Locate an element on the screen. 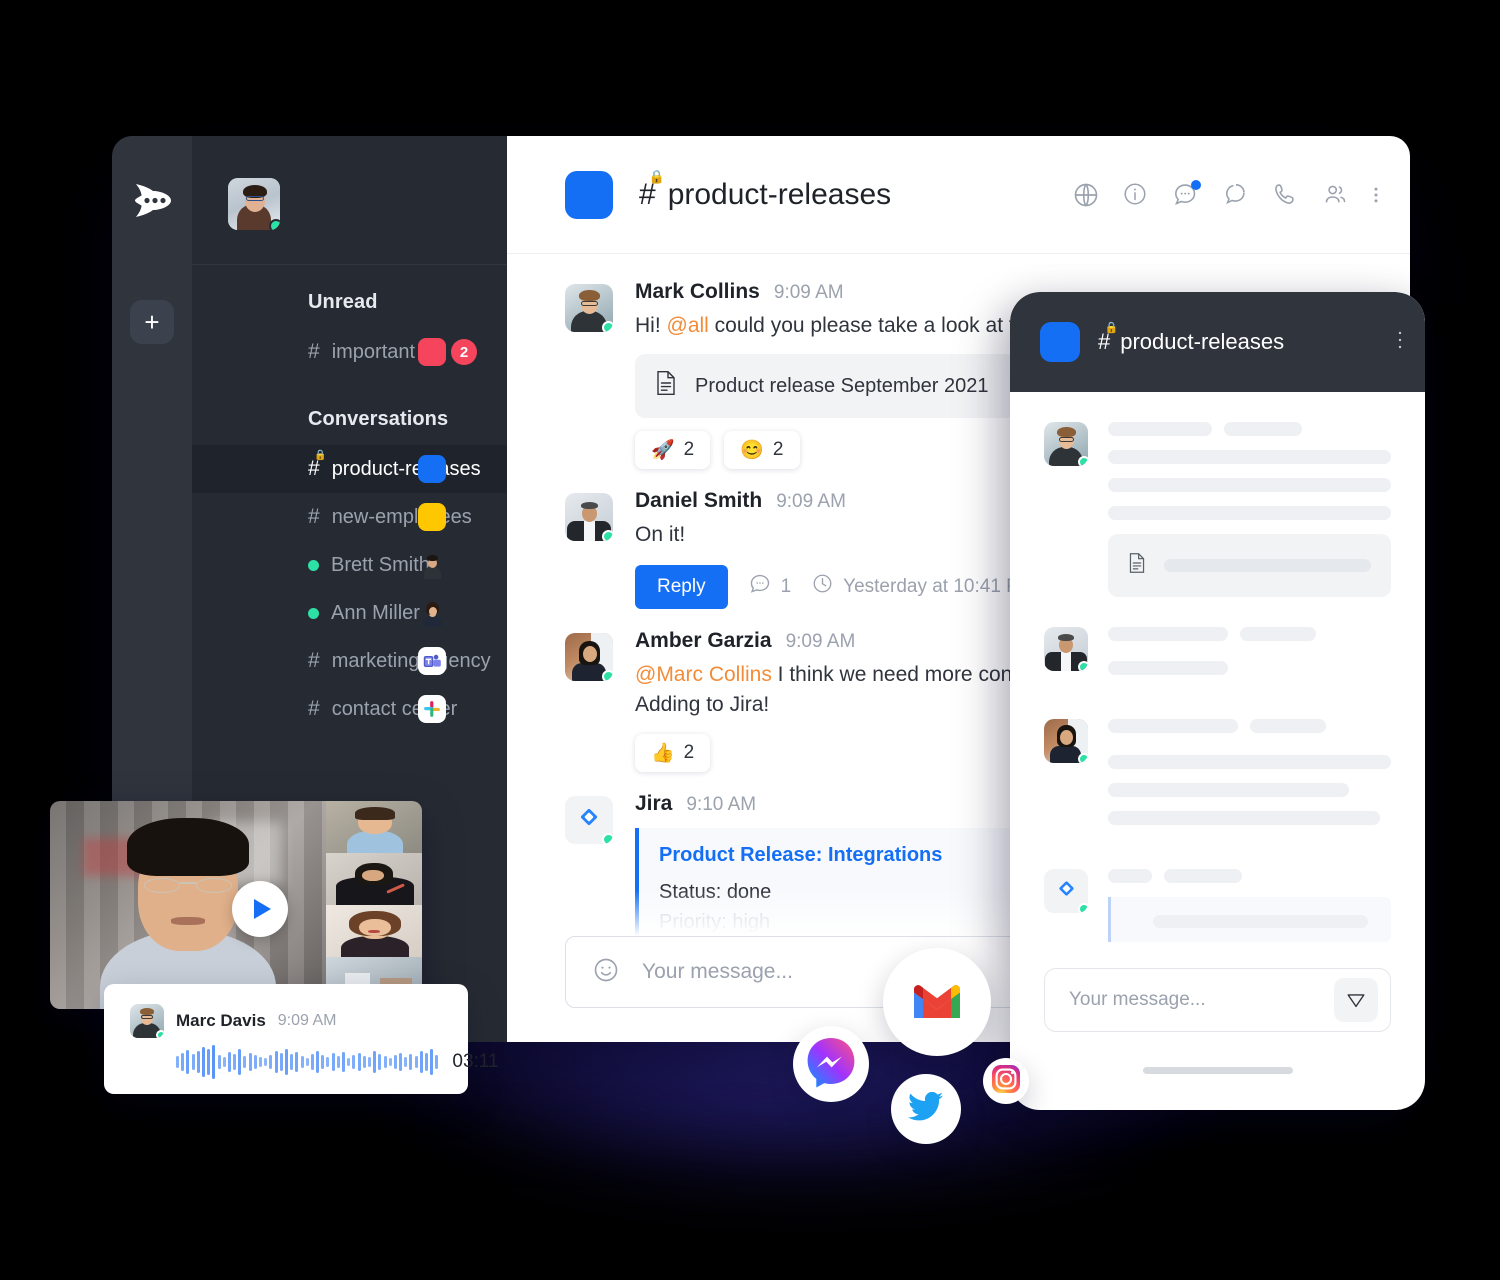 The image size is (1500, 1280). microsoft-teams-icon is located at coordinates (432, 661).